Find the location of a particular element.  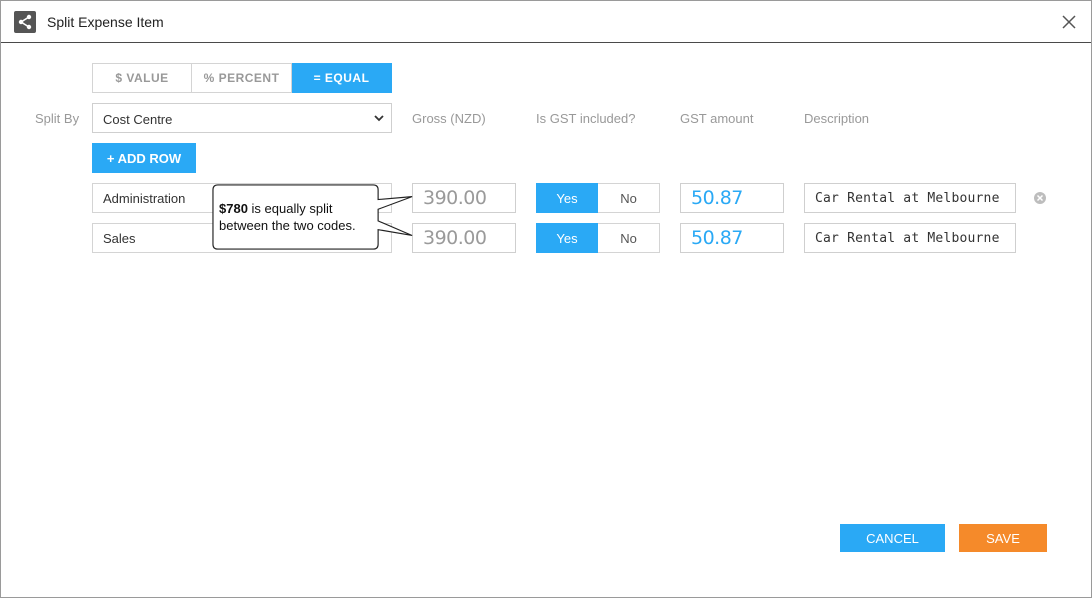

chevron-down-icon is located at coordinates (379, 118).